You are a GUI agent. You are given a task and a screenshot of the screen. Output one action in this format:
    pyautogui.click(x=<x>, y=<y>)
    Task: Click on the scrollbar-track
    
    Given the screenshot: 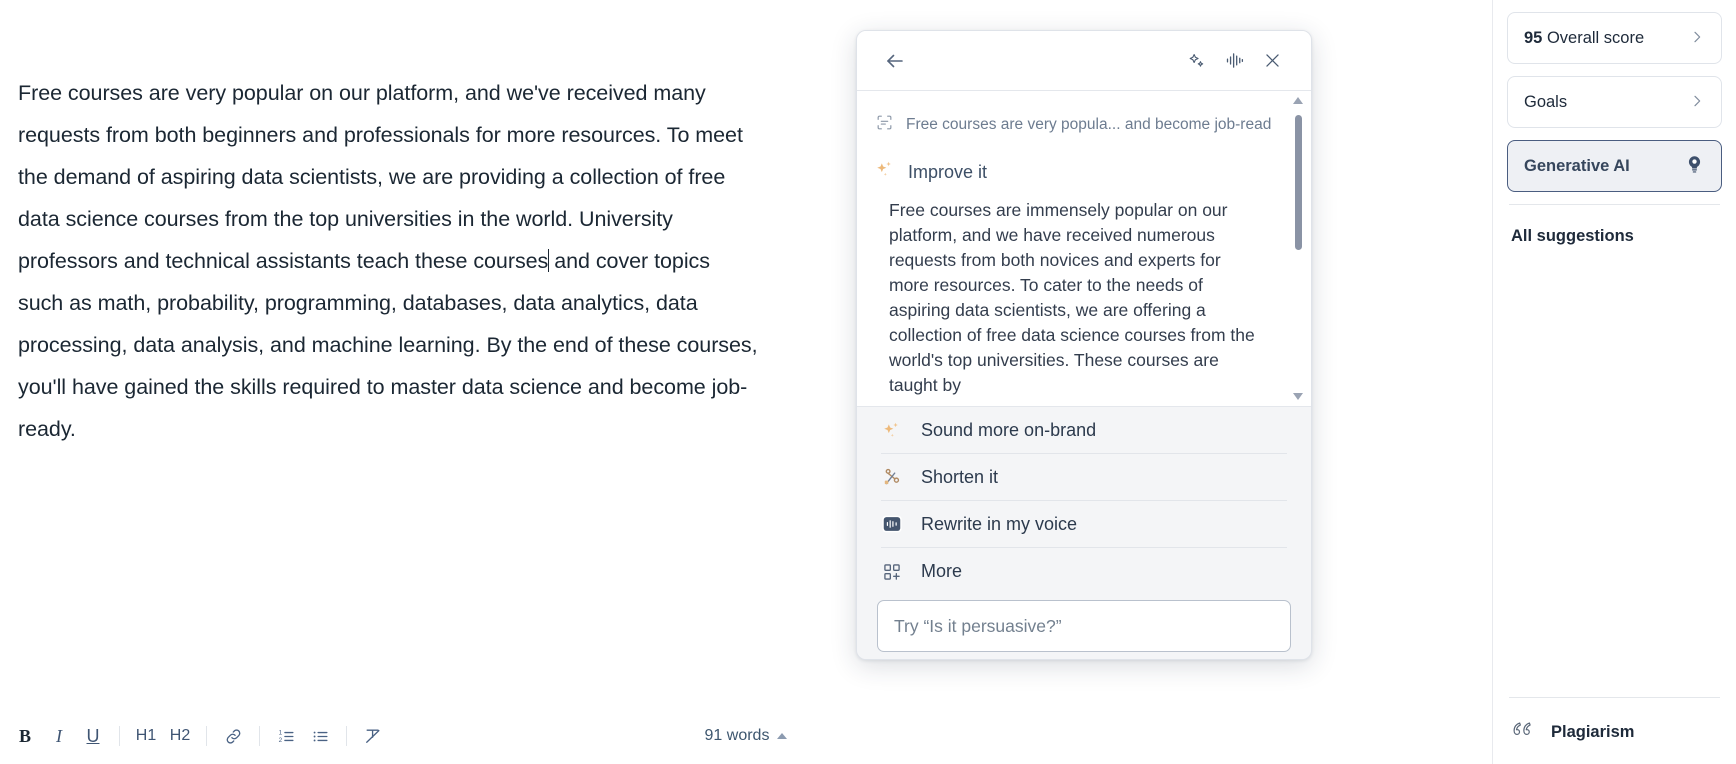 What is the action you would take?
    pyautogui.click(x=1298, y=248)
    